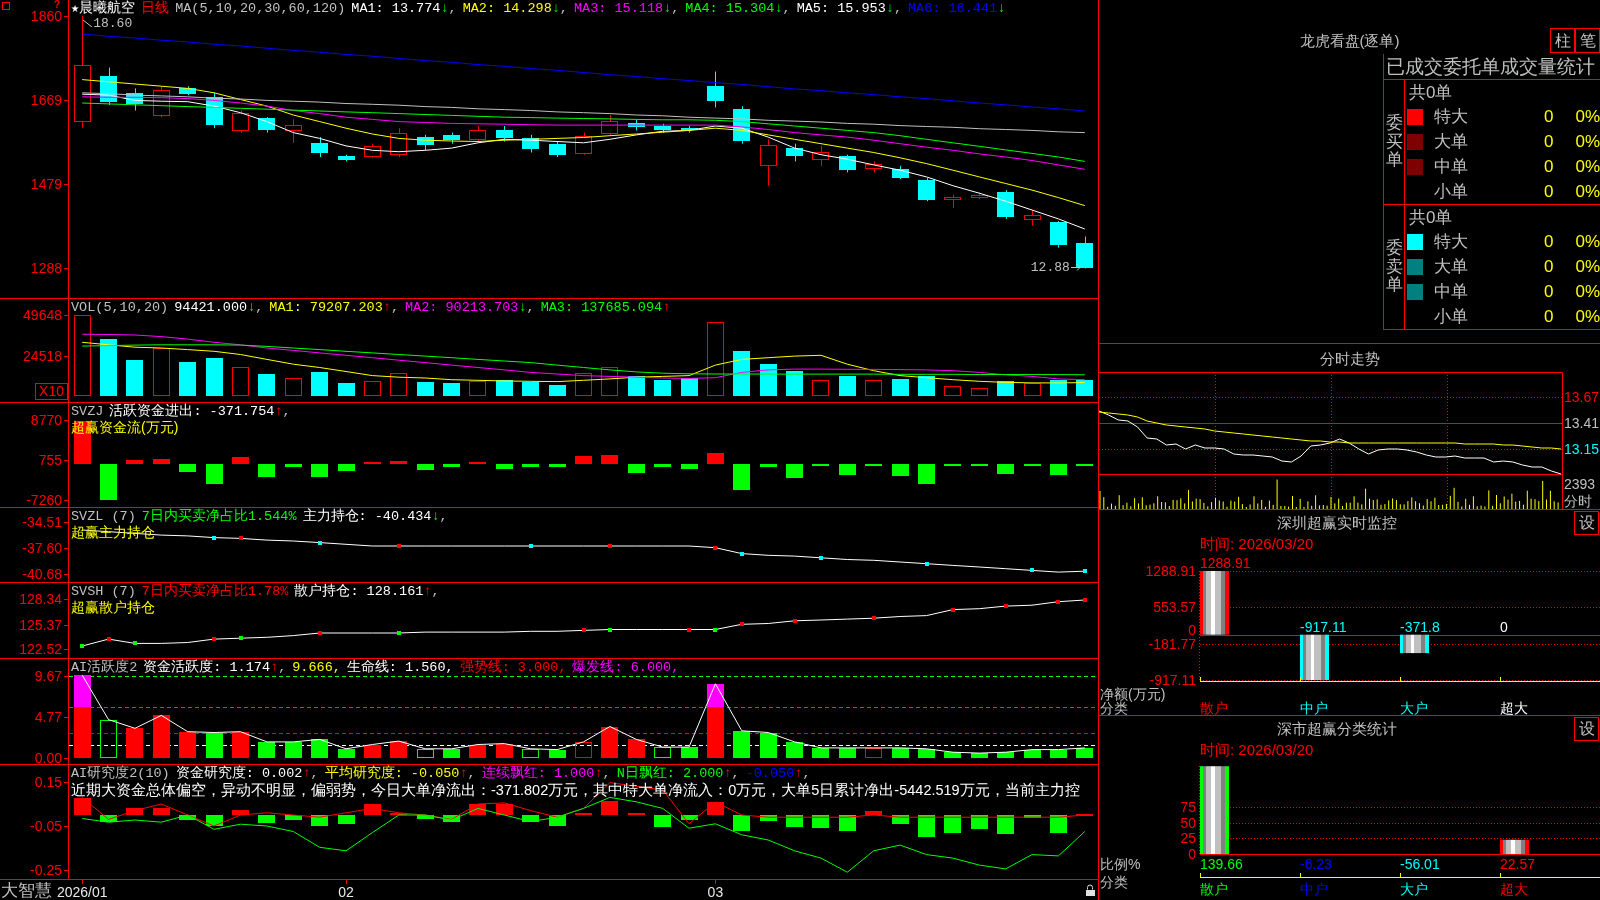 The height and width of the screenshot is (900, 1600). Describe the element at coordinates (47, 500) in the screenshot. I see `axis-tick-label: -7260` at that location.